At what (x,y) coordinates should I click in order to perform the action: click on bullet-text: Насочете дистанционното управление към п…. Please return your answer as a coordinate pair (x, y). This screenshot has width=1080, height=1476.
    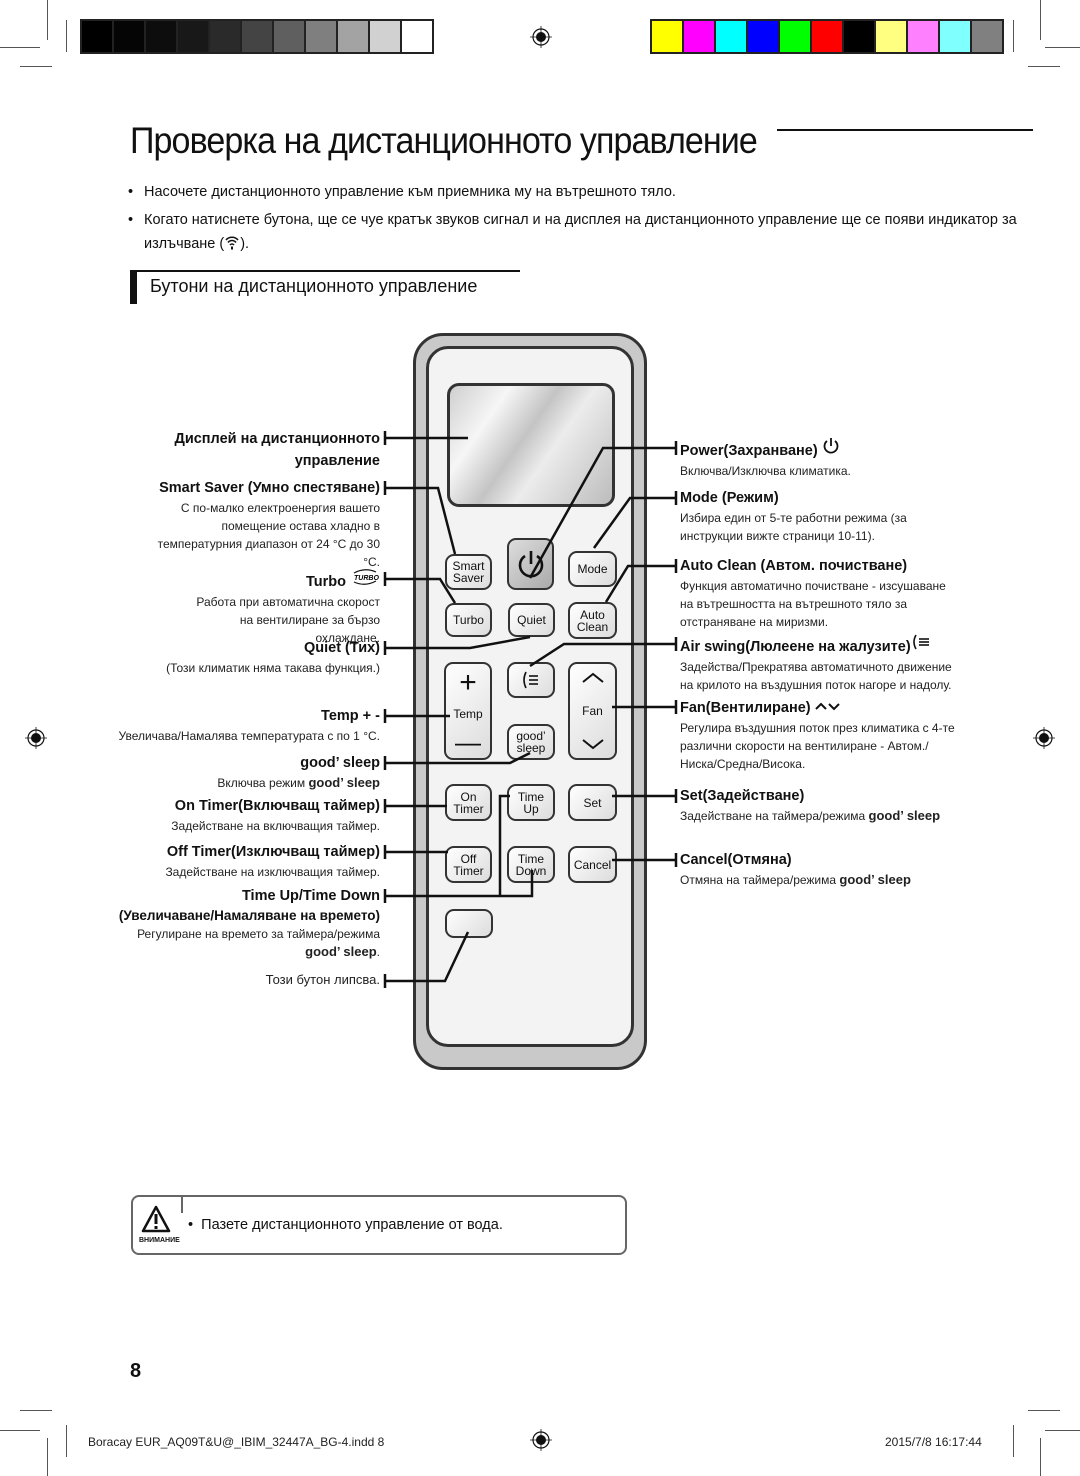
    Looking at the image, I should click on (410, 192).